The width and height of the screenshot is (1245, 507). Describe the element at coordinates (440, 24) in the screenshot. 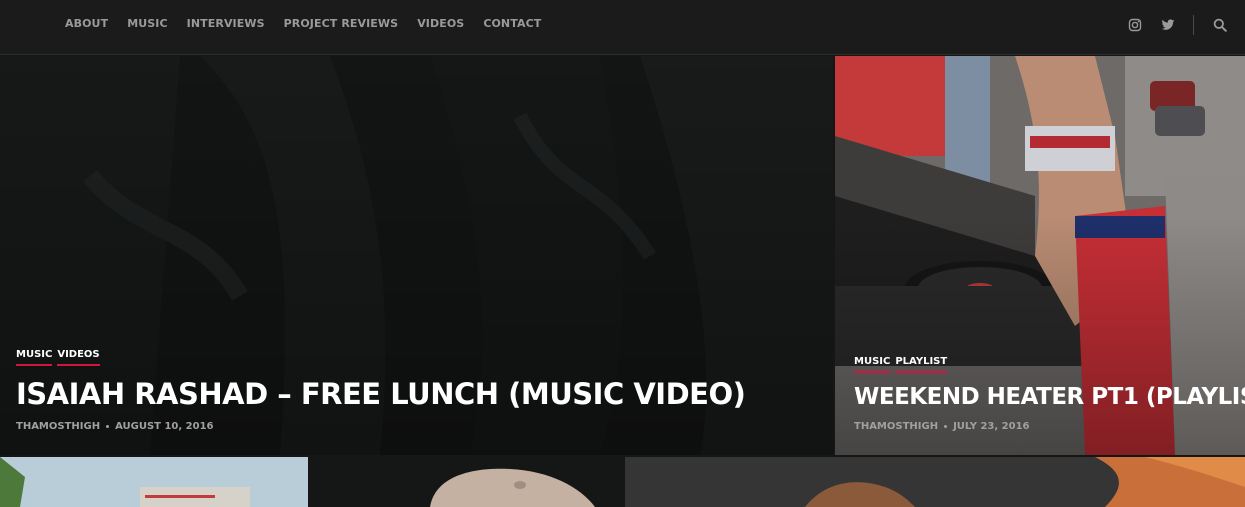

I see `nav-videos: VIDEOS` at that location.